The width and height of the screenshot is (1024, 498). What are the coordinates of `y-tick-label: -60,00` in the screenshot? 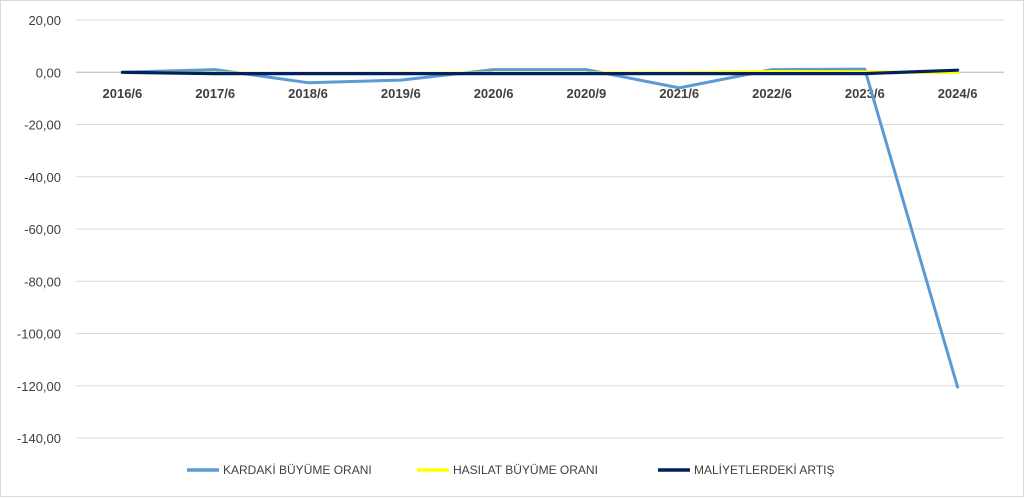 It's located at (42, 229).